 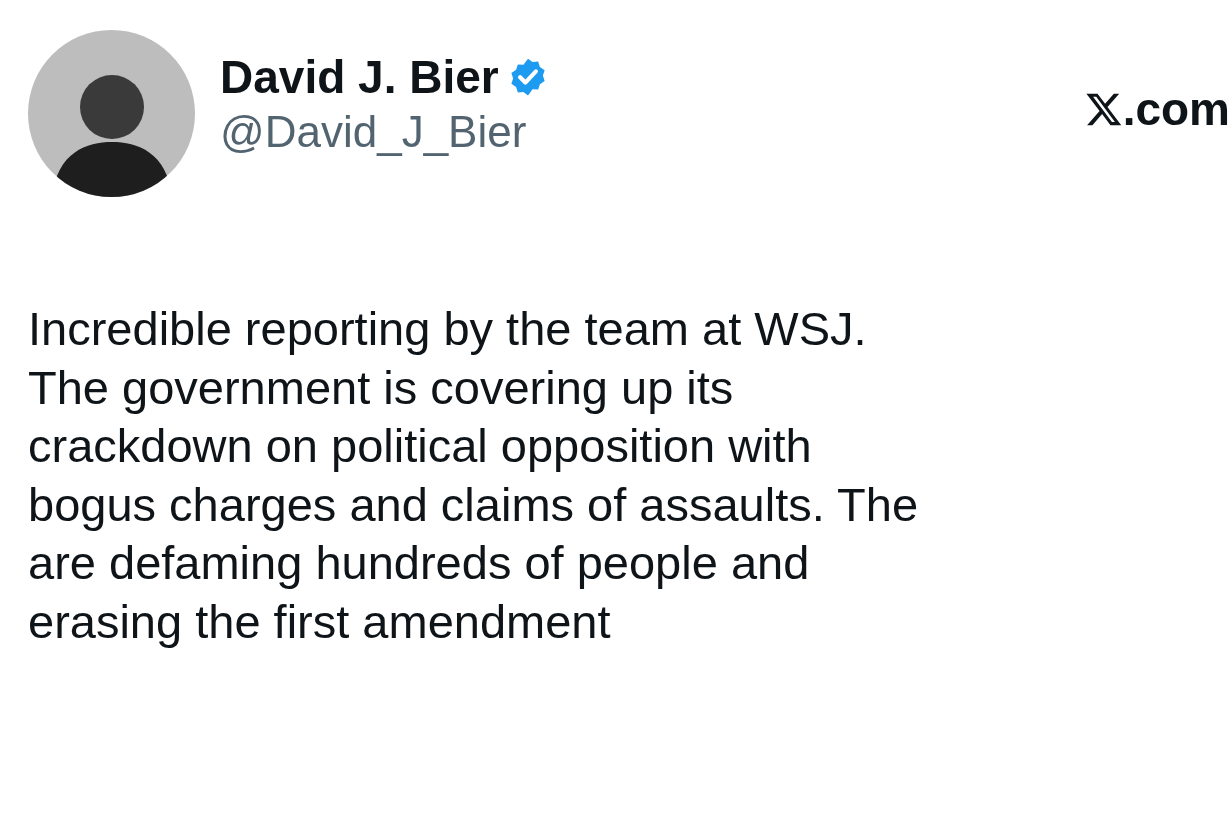 I want to click on author-handle: @David_J_Bier, so click(x=374, y=132).